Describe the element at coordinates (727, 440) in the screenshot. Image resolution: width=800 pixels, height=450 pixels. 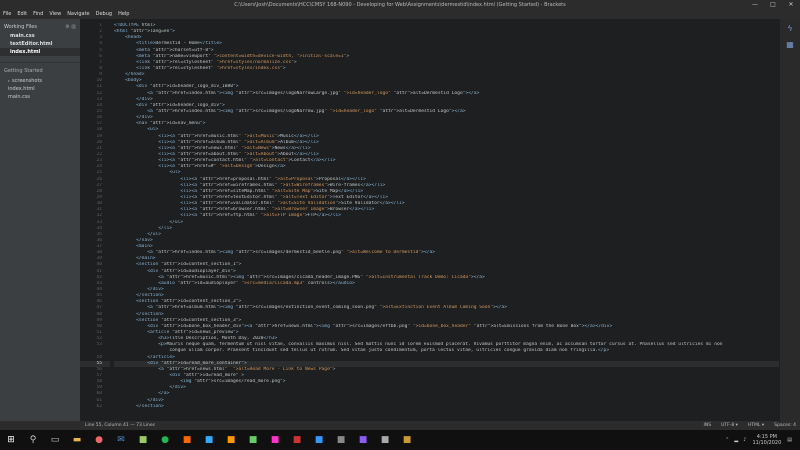
I see `tray-chevron-icon: ⌃` at that location.